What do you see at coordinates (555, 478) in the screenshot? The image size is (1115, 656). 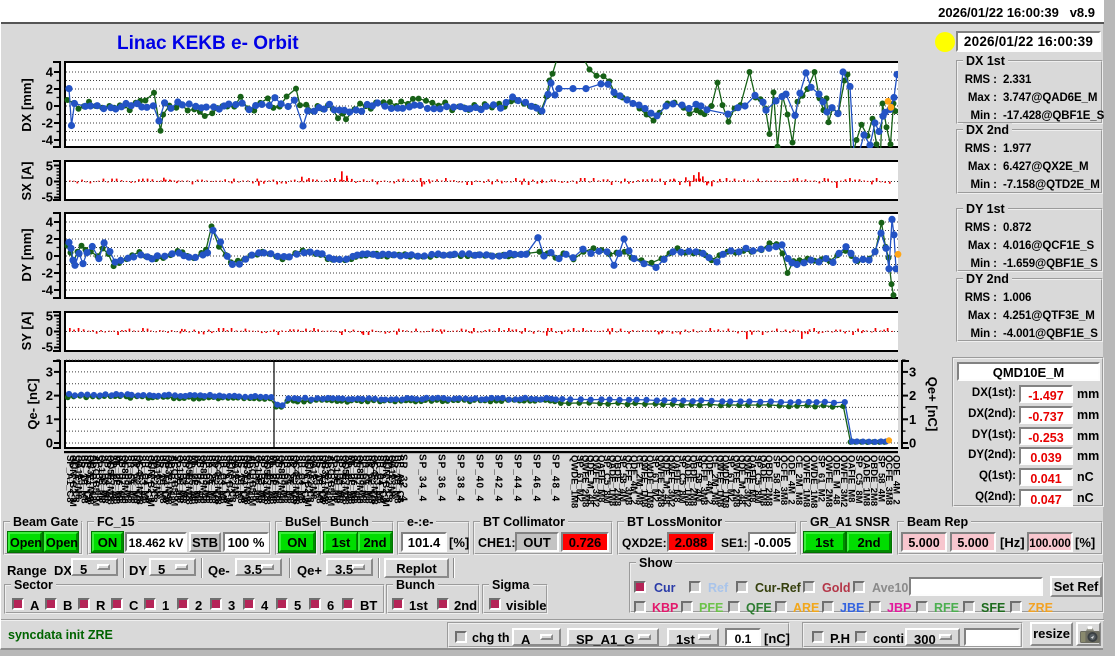 I see `svg-text: SP_48_4` at bounding box center [555, 478].